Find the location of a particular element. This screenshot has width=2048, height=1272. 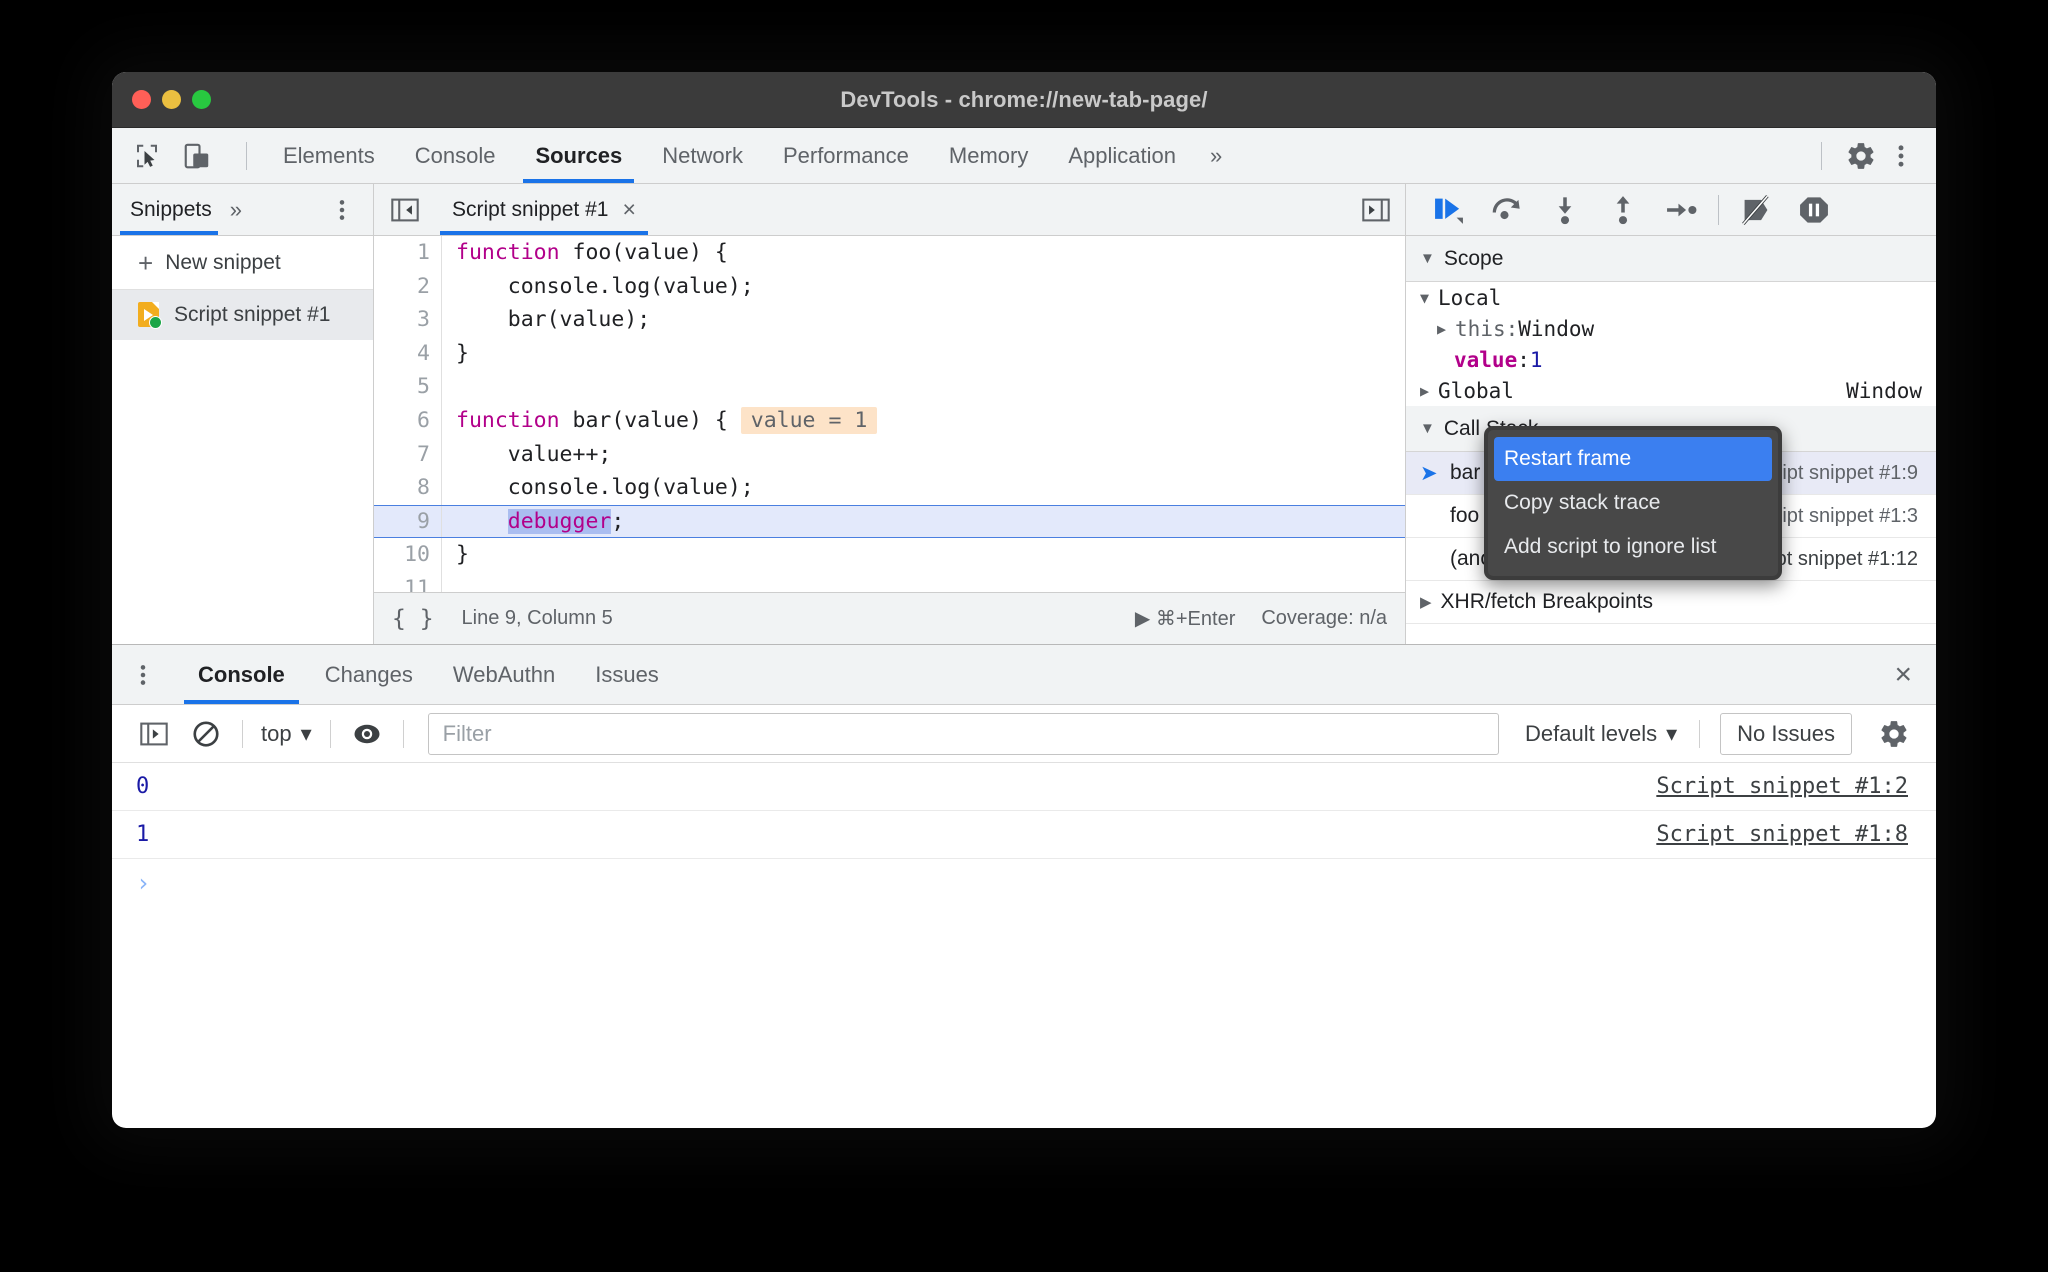

console-message-row: 1 Script snippet #1:8 is located at coordinates (1024, 835).